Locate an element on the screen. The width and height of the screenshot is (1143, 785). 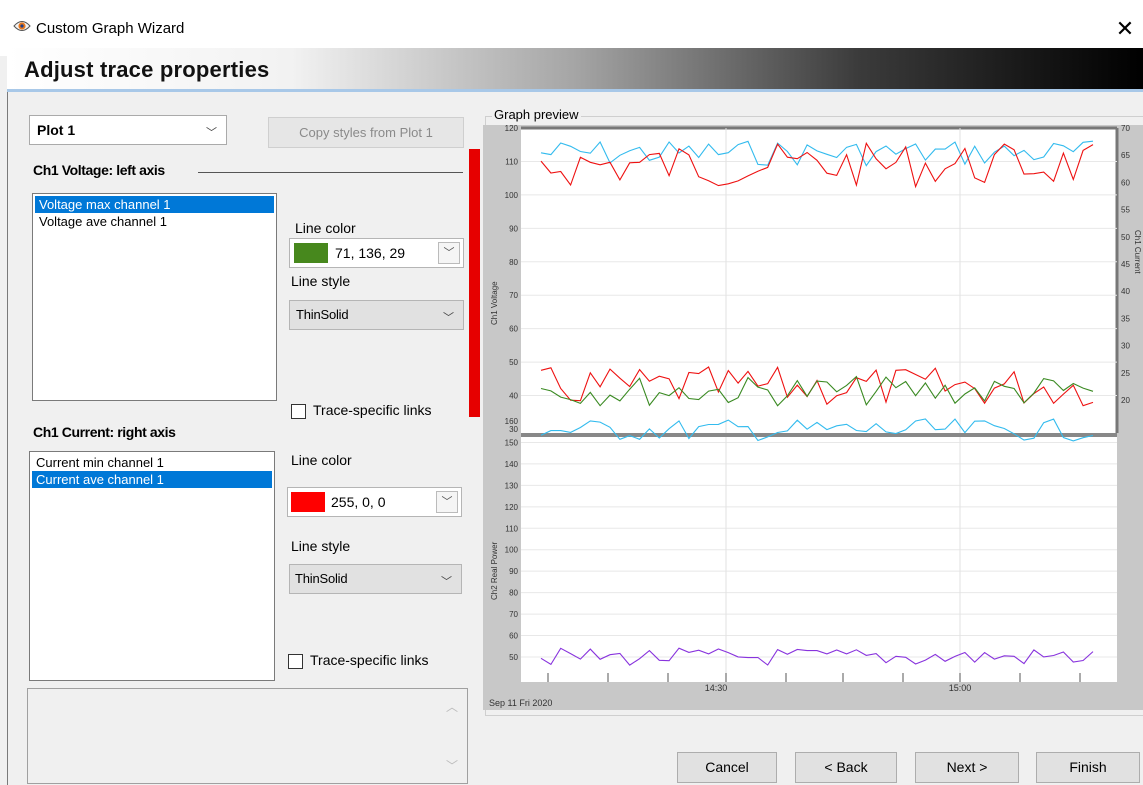
line-color-value: 71, 136, 29 is located at coordinates (370, 253).